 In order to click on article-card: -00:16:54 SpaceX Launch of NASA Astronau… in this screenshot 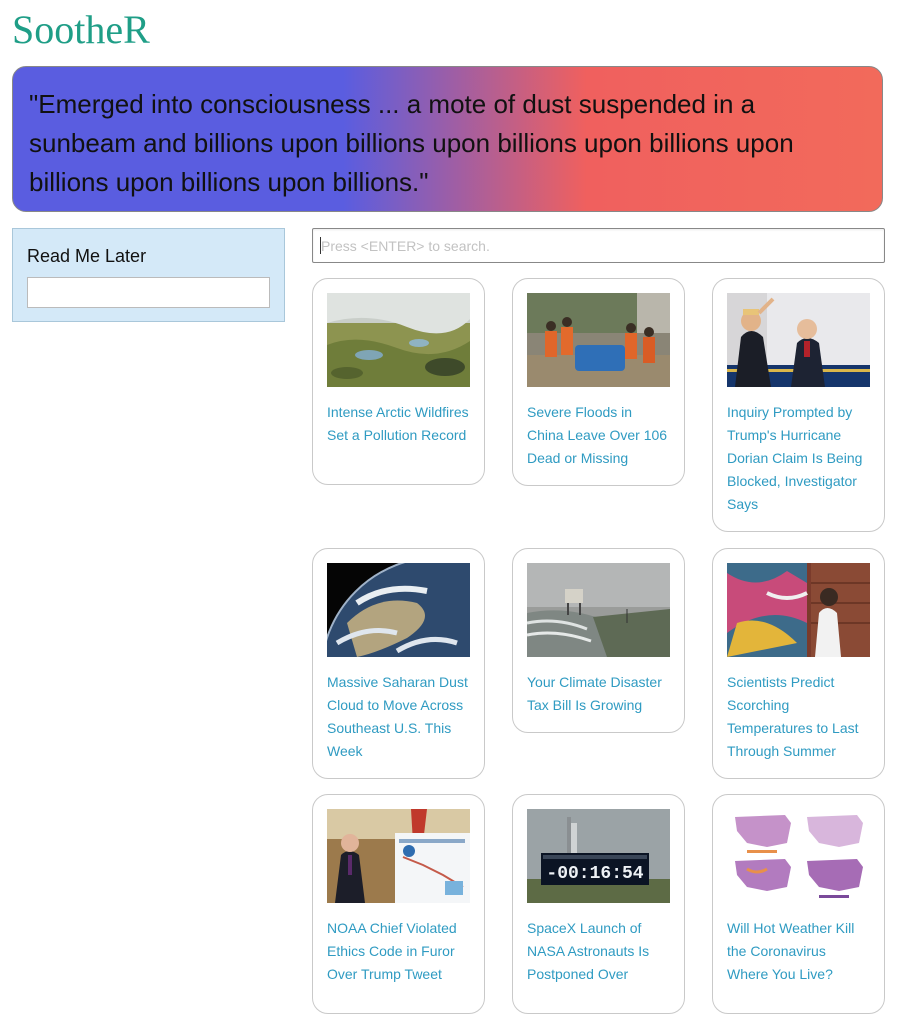, I will do `click(598, 904)`.